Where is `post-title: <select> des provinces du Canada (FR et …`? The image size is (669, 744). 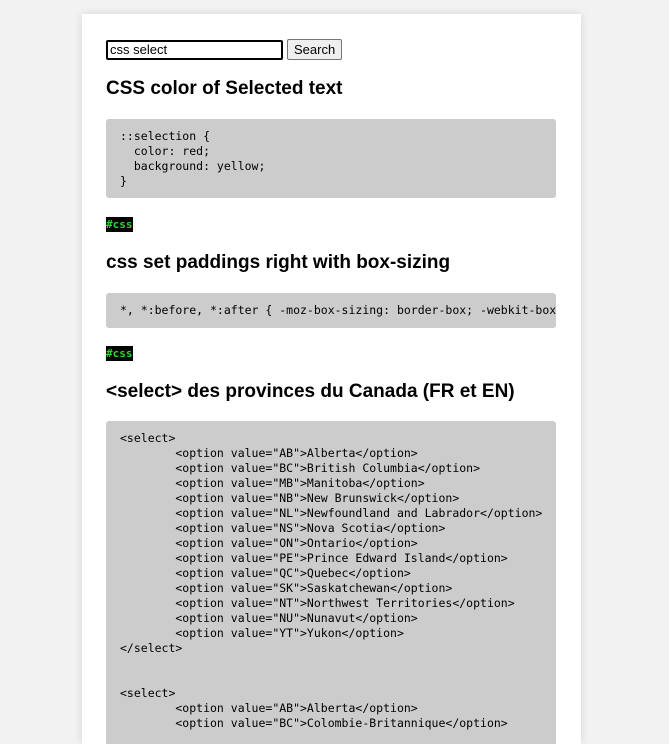
post-title: <select> des provinces du Canada (FR et … is located at coordinates (310, 392).